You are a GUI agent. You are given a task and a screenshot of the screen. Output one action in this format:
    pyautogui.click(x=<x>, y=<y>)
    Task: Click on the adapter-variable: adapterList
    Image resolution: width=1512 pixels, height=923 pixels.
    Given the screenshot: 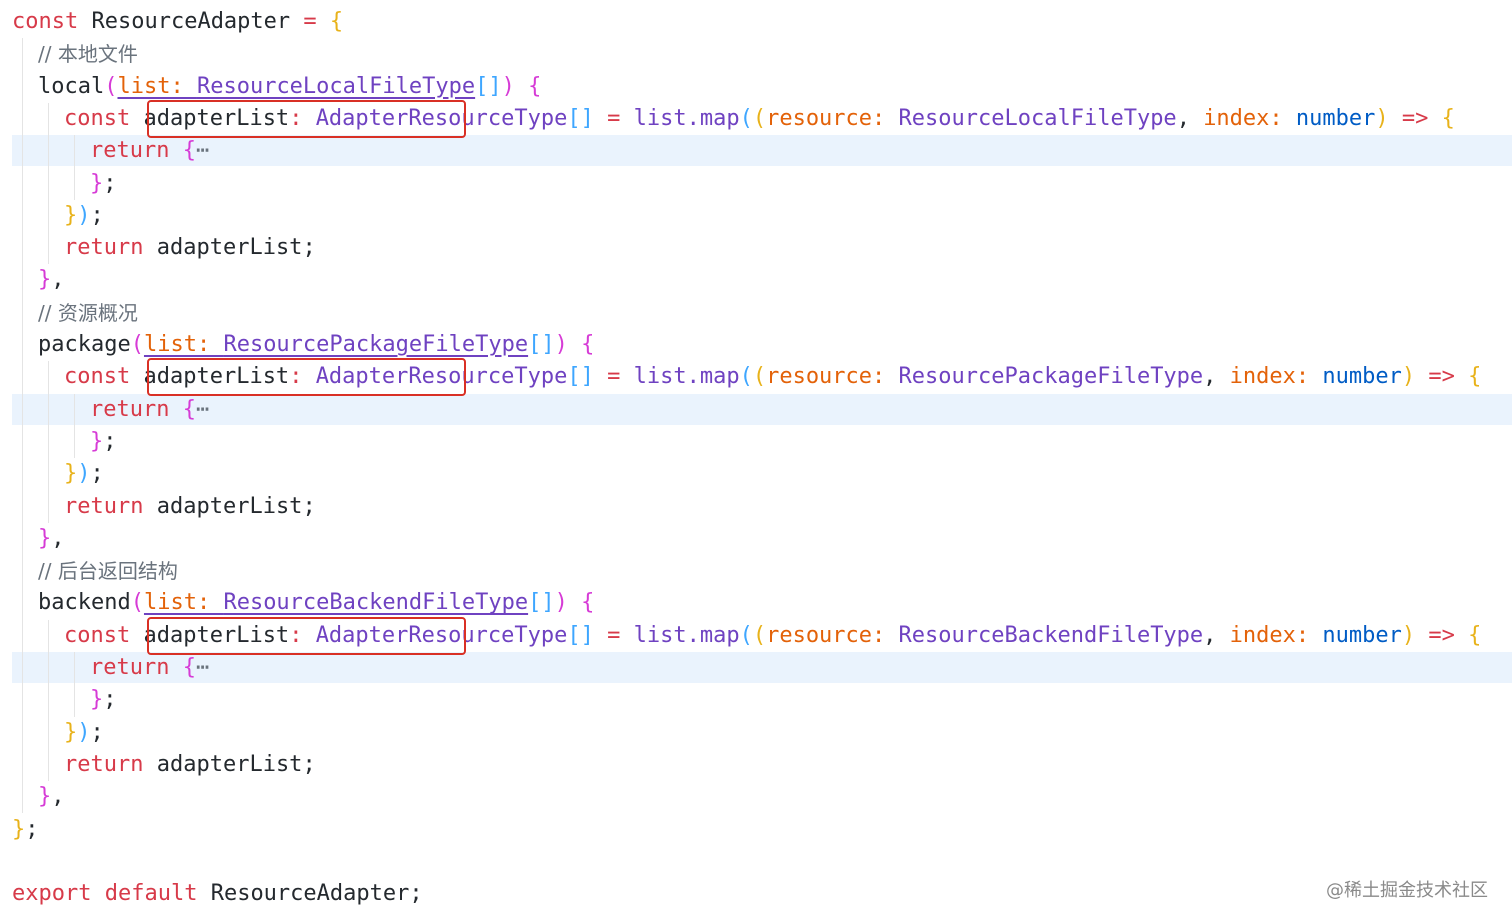 What is the action you would take?
    pyautogui.click(x=229, y=248)
    